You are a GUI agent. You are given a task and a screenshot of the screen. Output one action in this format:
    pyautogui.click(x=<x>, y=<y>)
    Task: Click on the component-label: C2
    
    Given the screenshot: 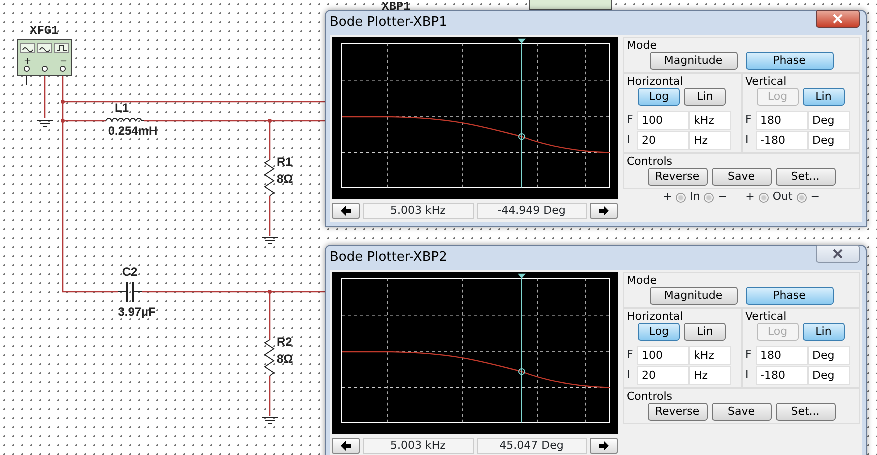 What is the action you would take?
    pyautogui.click(x=130, y=272)
    